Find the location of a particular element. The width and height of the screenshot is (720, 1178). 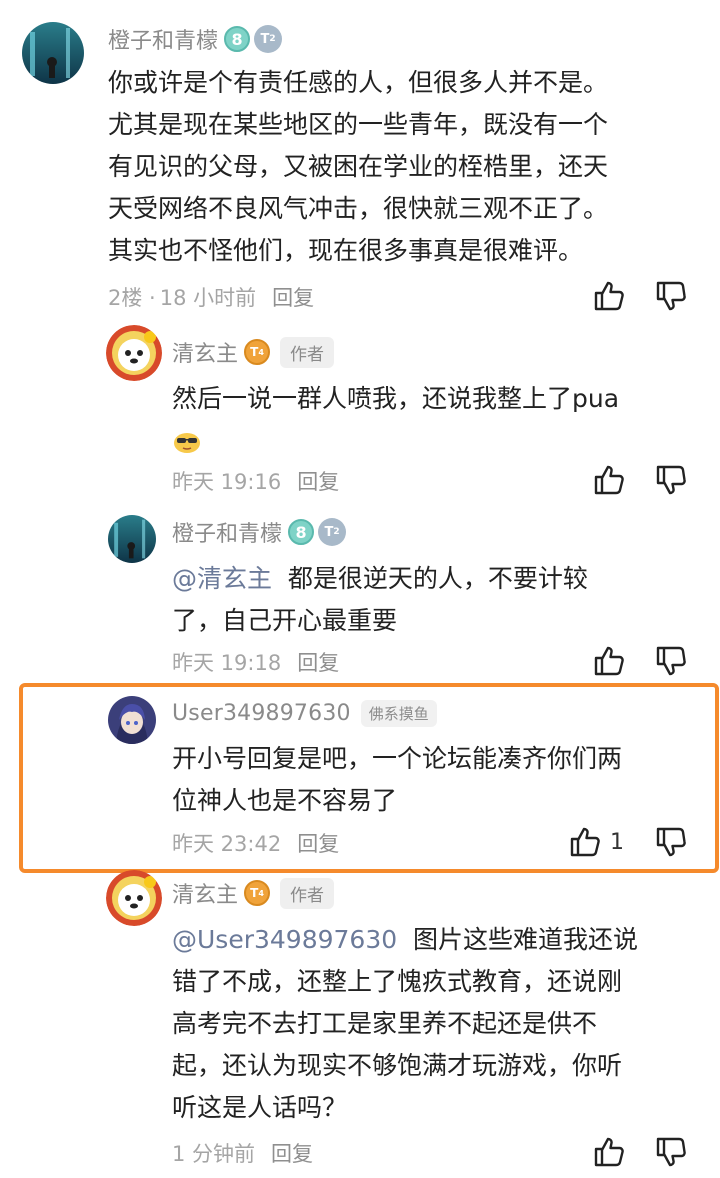

comment-line: 位神人也是不容易了 is located at coordinates (285, 800).